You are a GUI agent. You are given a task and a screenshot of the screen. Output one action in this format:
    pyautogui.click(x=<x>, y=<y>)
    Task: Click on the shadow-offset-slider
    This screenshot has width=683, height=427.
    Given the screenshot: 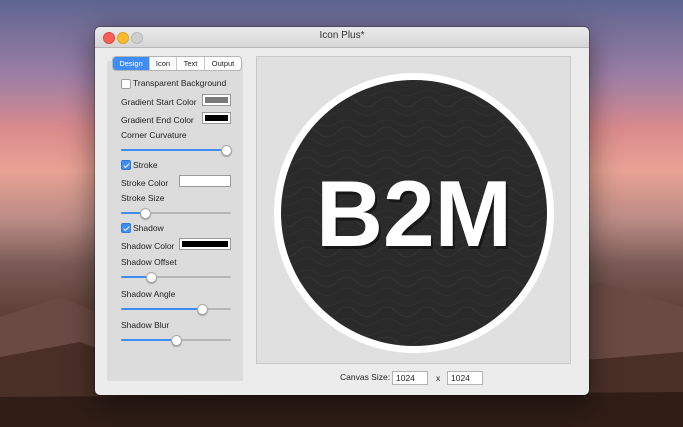 What is the action you would take?
    pyautogui.click(x=176, y=277)
    